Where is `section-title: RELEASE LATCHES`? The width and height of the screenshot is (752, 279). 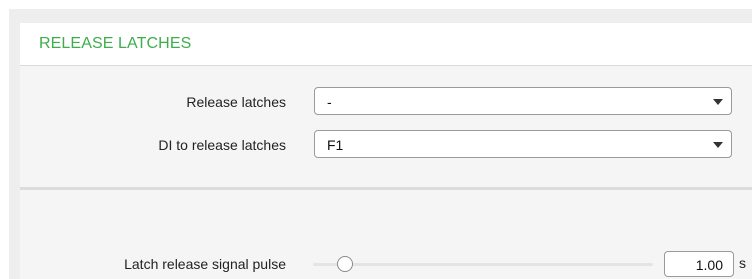 section-title: RELEASE LATCHES is located at coordinates (115, 43).